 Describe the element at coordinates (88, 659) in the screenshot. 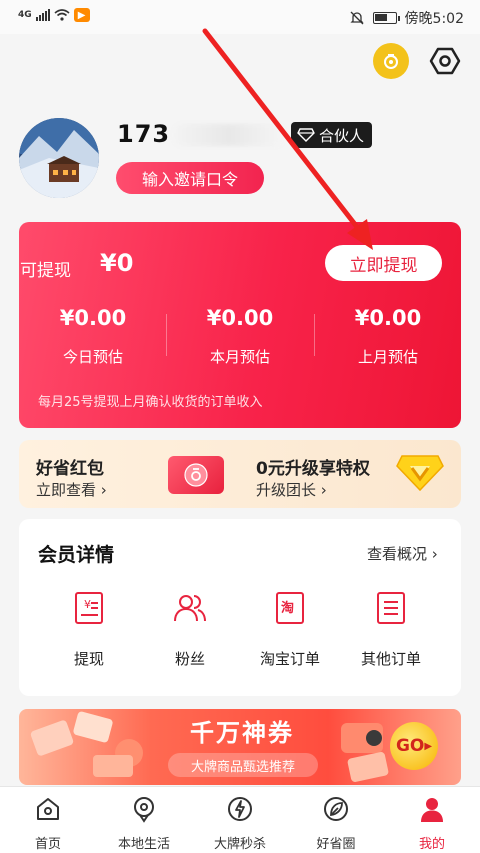

I see `member-item-label: 提现` at that location.